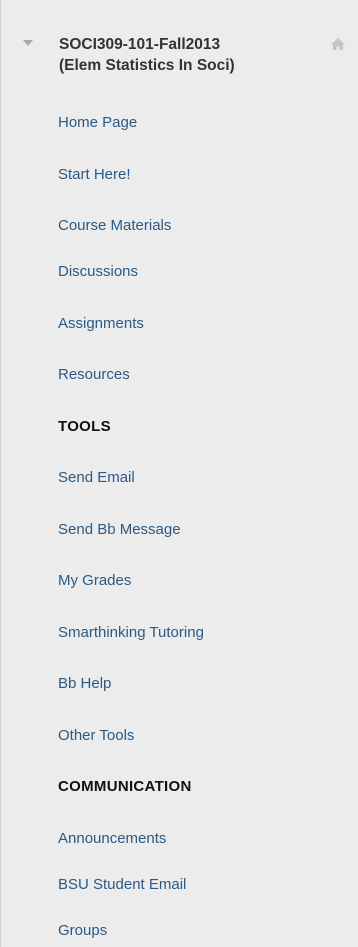 This screenshot has width=358, height=947. I want to click on menu-item-bb-help: Bb Help, so click(84, 684).